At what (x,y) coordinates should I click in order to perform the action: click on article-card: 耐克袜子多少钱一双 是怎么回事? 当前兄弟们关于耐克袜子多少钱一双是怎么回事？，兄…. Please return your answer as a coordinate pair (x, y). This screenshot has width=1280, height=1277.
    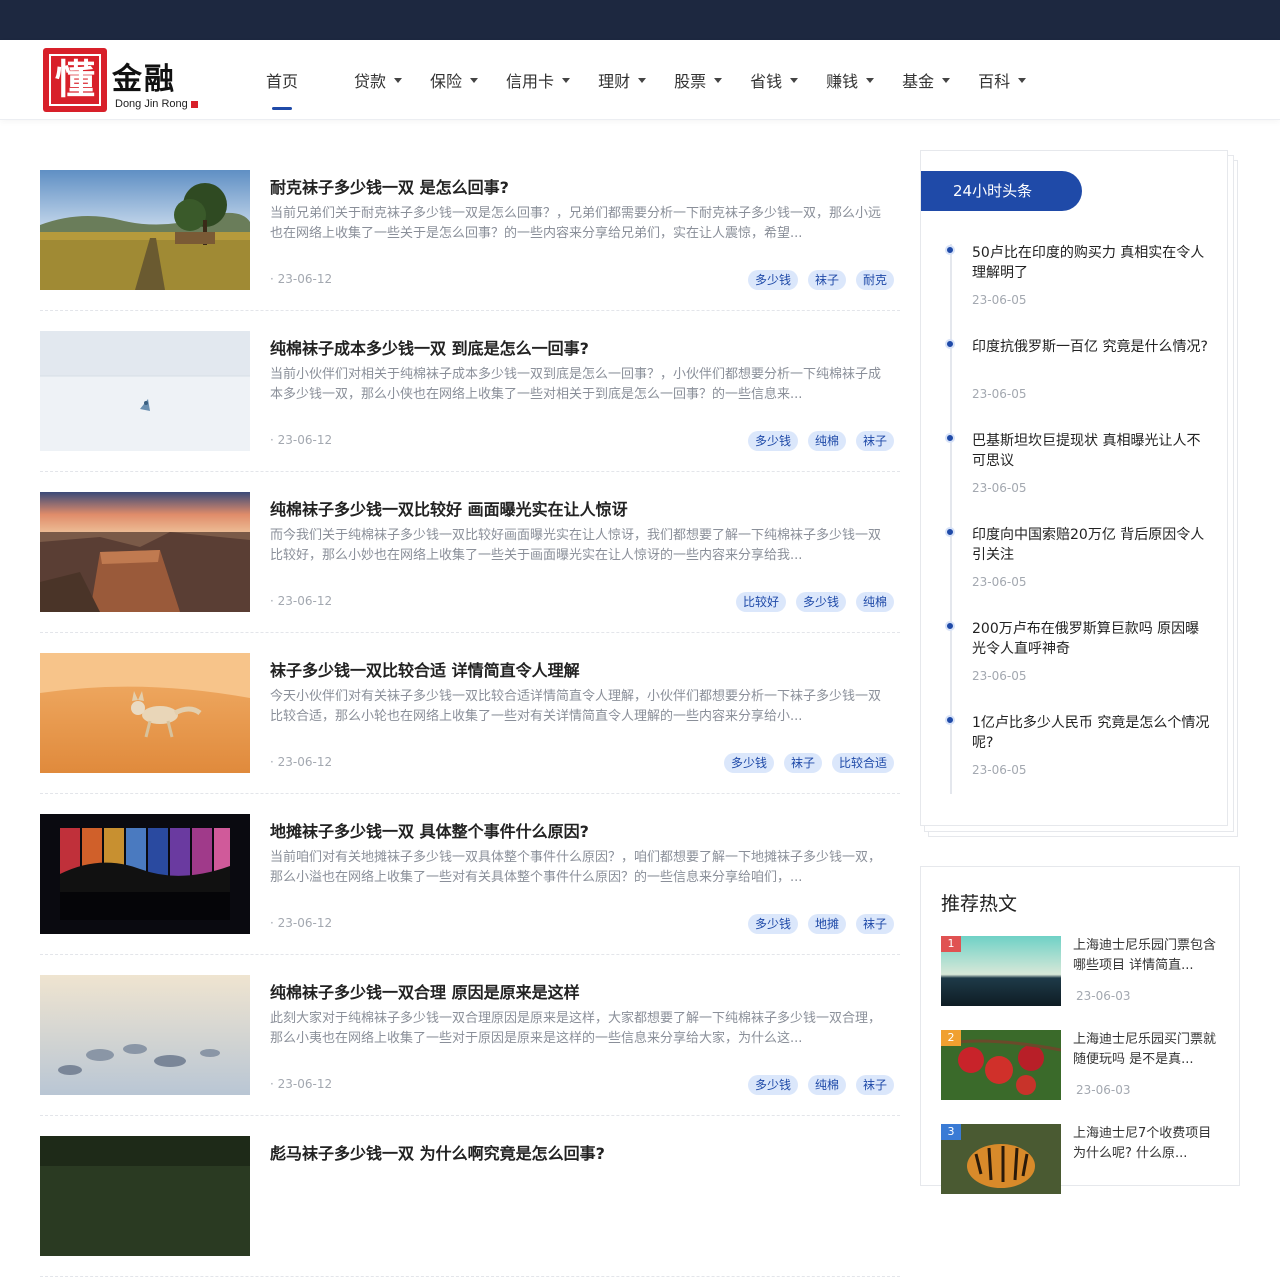
    Looking at the image, I should click on (470, 230).